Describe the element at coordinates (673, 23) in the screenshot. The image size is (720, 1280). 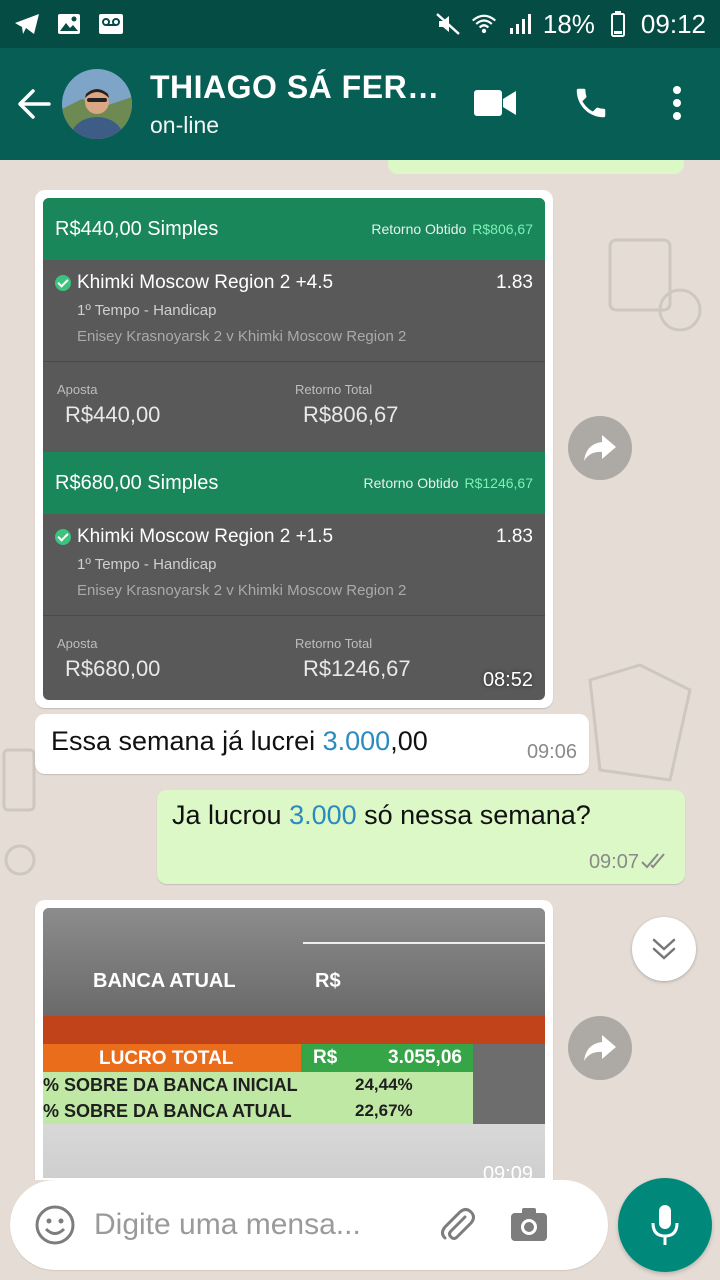
I see `clock: 09:12` at that location.